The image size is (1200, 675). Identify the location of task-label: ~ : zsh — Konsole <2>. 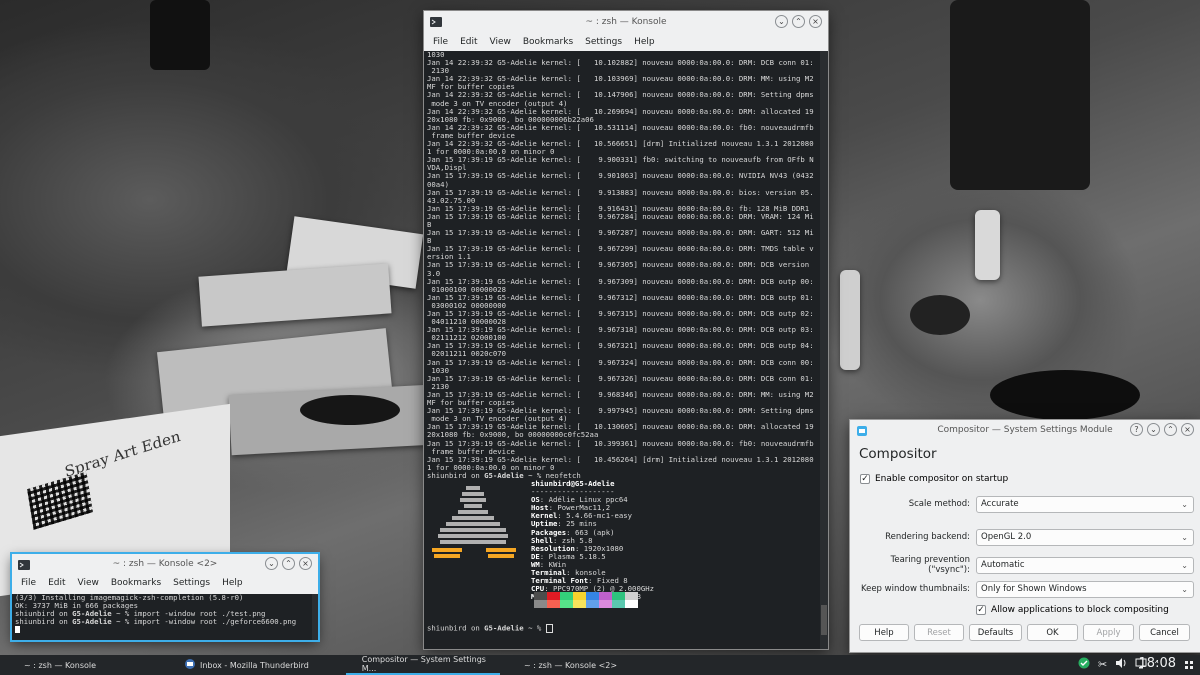
(571, 665).